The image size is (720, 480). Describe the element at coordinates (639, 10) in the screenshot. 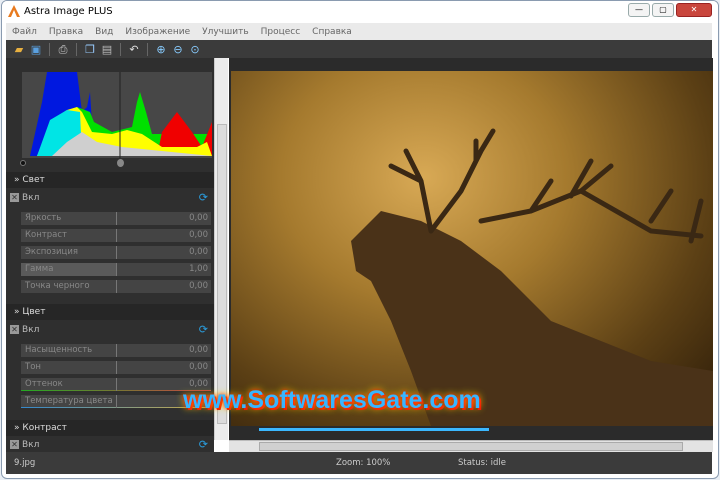

I see `minimize-button: —` at that location.